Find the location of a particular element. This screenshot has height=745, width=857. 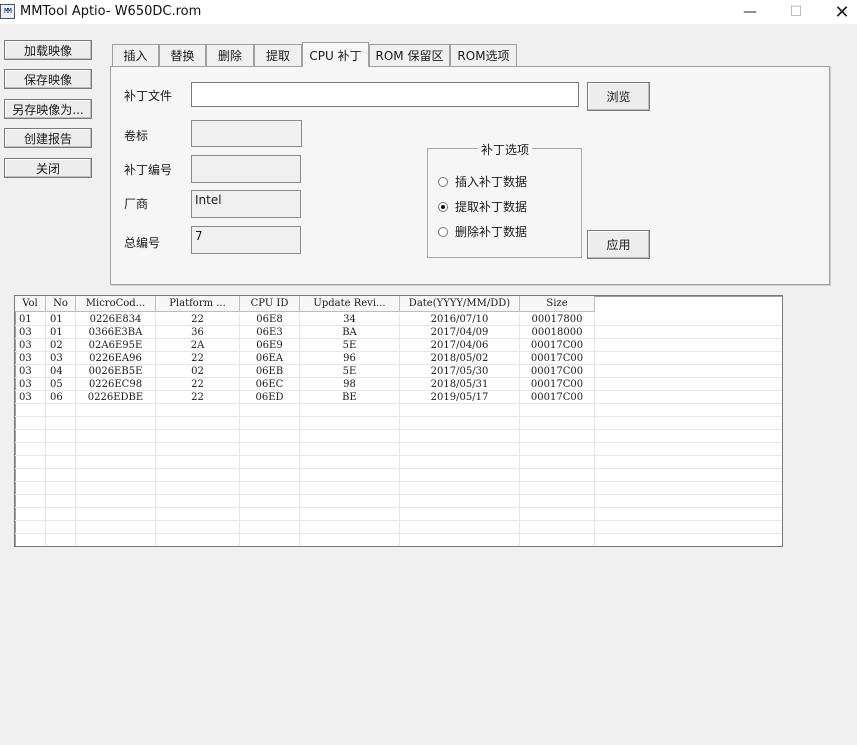

table-cell: 06ED is located at coordinates (270, 397).